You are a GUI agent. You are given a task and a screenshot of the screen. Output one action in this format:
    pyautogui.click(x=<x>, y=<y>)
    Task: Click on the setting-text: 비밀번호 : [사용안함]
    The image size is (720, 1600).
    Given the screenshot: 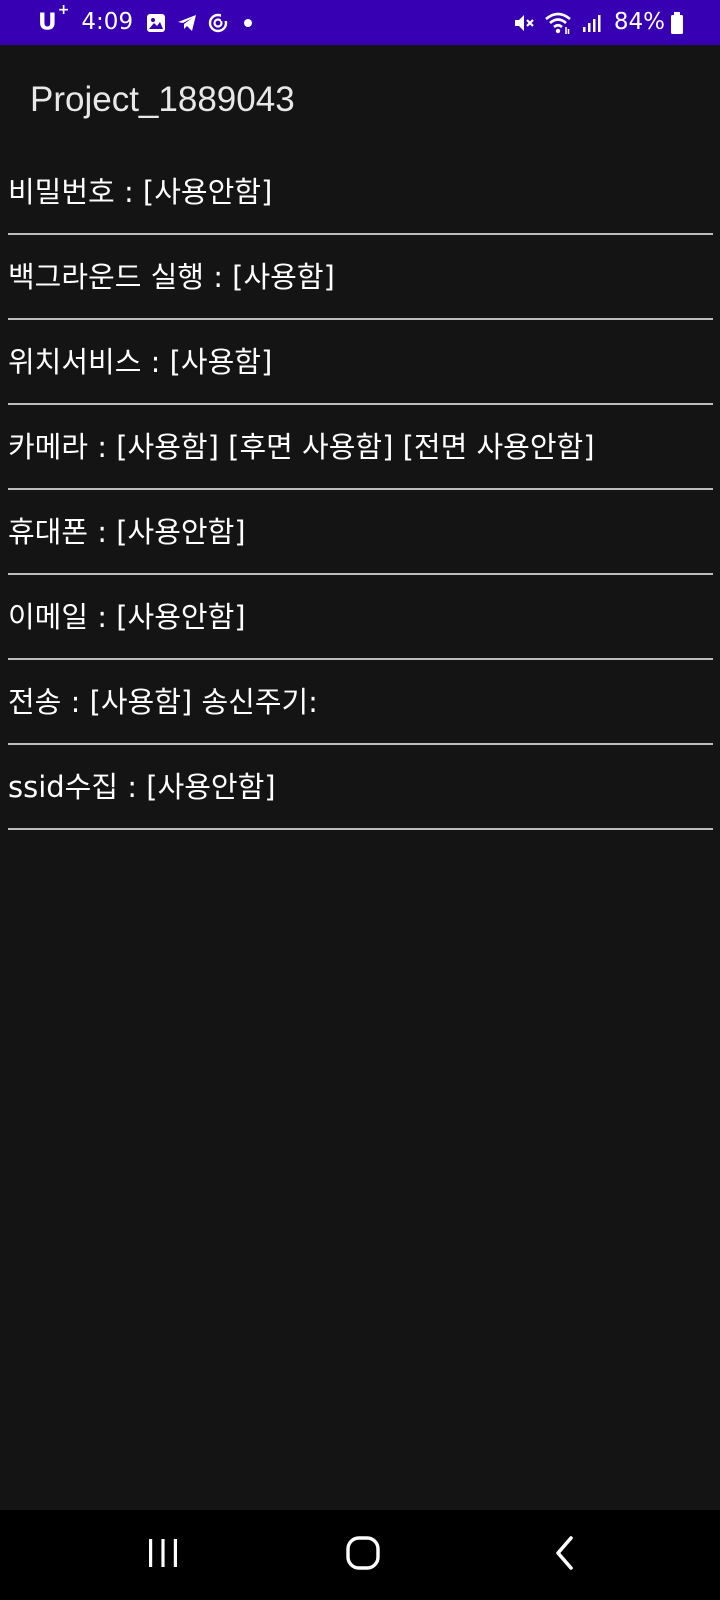 What is the action you would take?
    pyautogui.click(x=140, y=192)
    